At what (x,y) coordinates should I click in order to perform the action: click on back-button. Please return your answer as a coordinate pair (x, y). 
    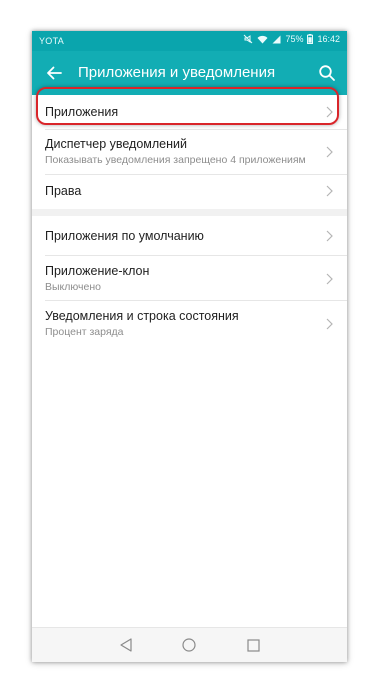
    Looking at the image, I should click on (54, 73).